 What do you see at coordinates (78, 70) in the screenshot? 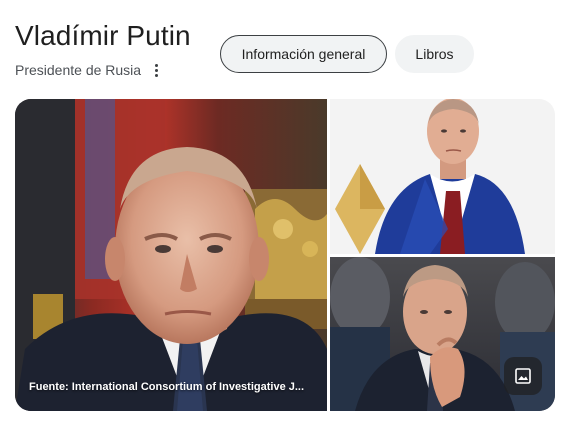
I see `entity-description: Presidente de Rusia` at bounding box center [78, 70].